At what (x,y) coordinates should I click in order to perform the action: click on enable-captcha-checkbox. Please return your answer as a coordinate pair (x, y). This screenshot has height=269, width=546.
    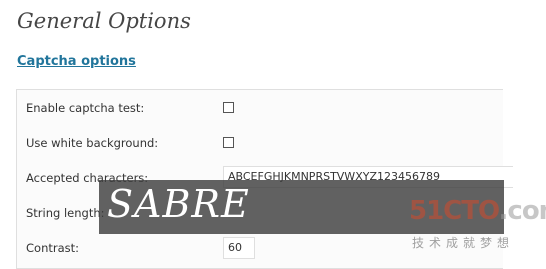
    Looking at the image, I should click on (228, 107).